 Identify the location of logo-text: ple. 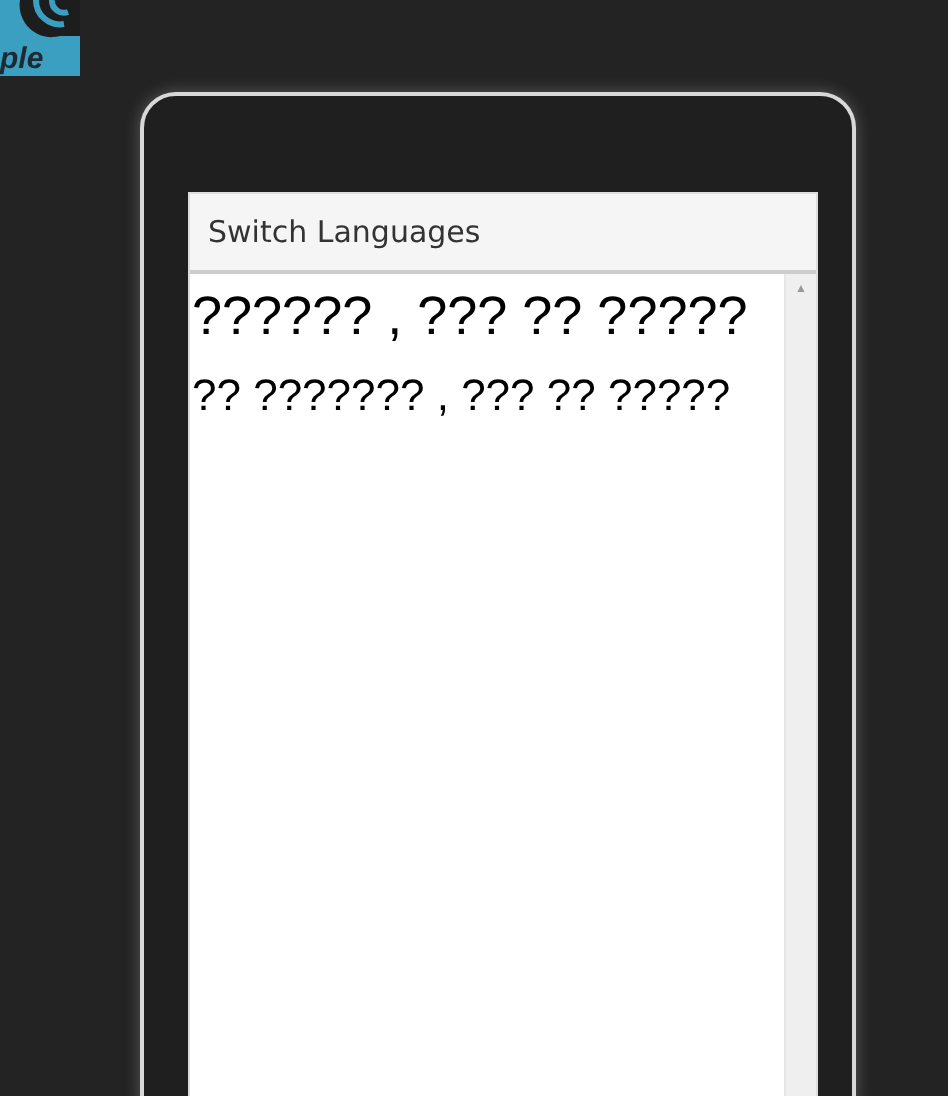
(22, 60).